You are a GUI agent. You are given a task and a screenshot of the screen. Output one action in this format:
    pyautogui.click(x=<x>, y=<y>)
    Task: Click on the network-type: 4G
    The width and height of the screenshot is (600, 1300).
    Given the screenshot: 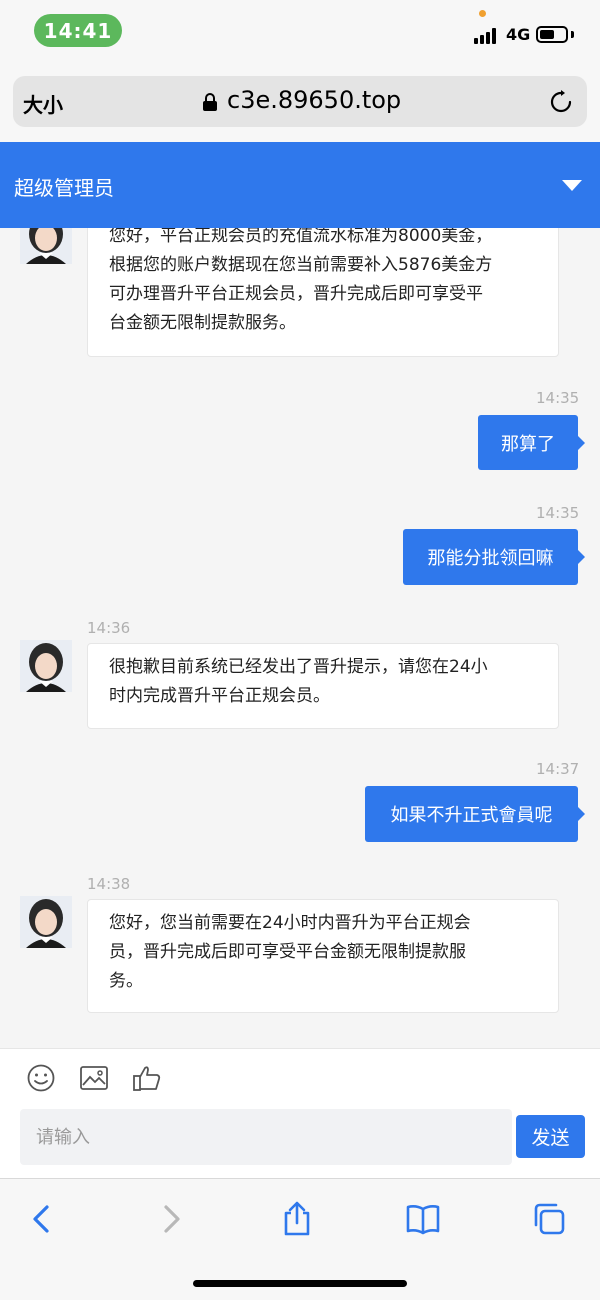 What is the action you would take?
    pyautogui.click(x=518, y=34)
    